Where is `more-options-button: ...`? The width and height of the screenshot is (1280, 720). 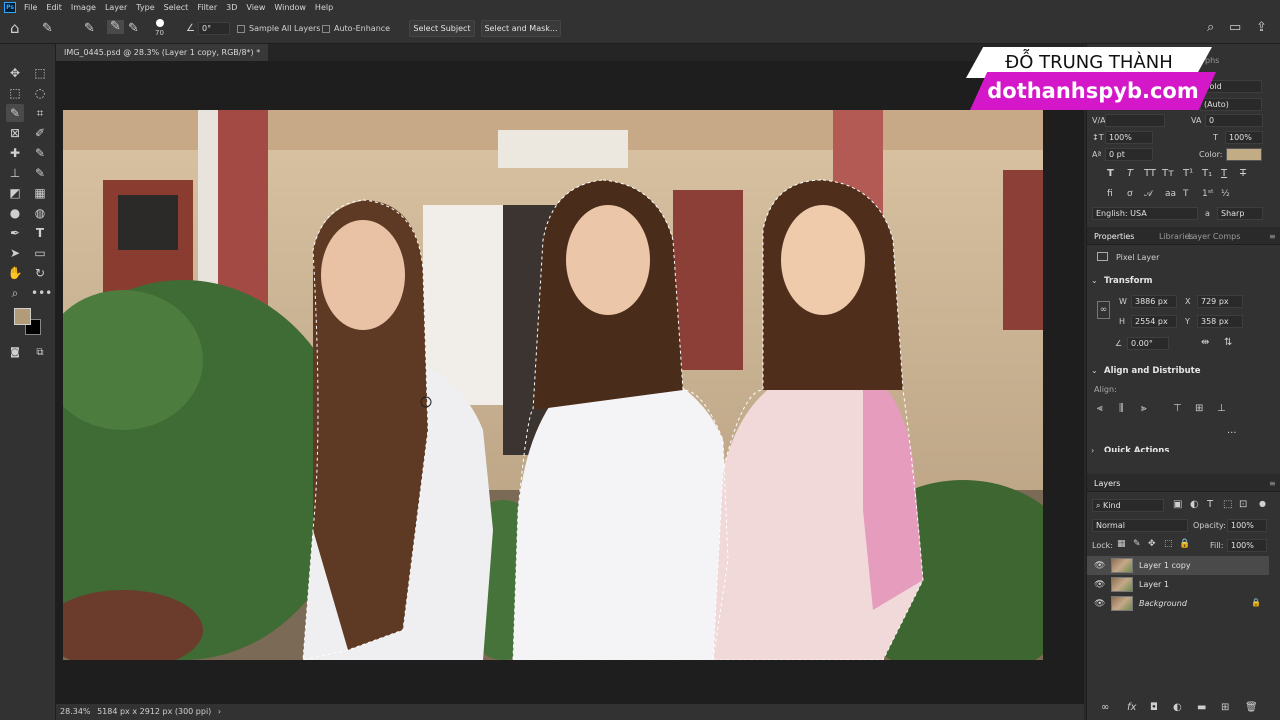
more-options-button: ... is located at coordinates (1232, 430).